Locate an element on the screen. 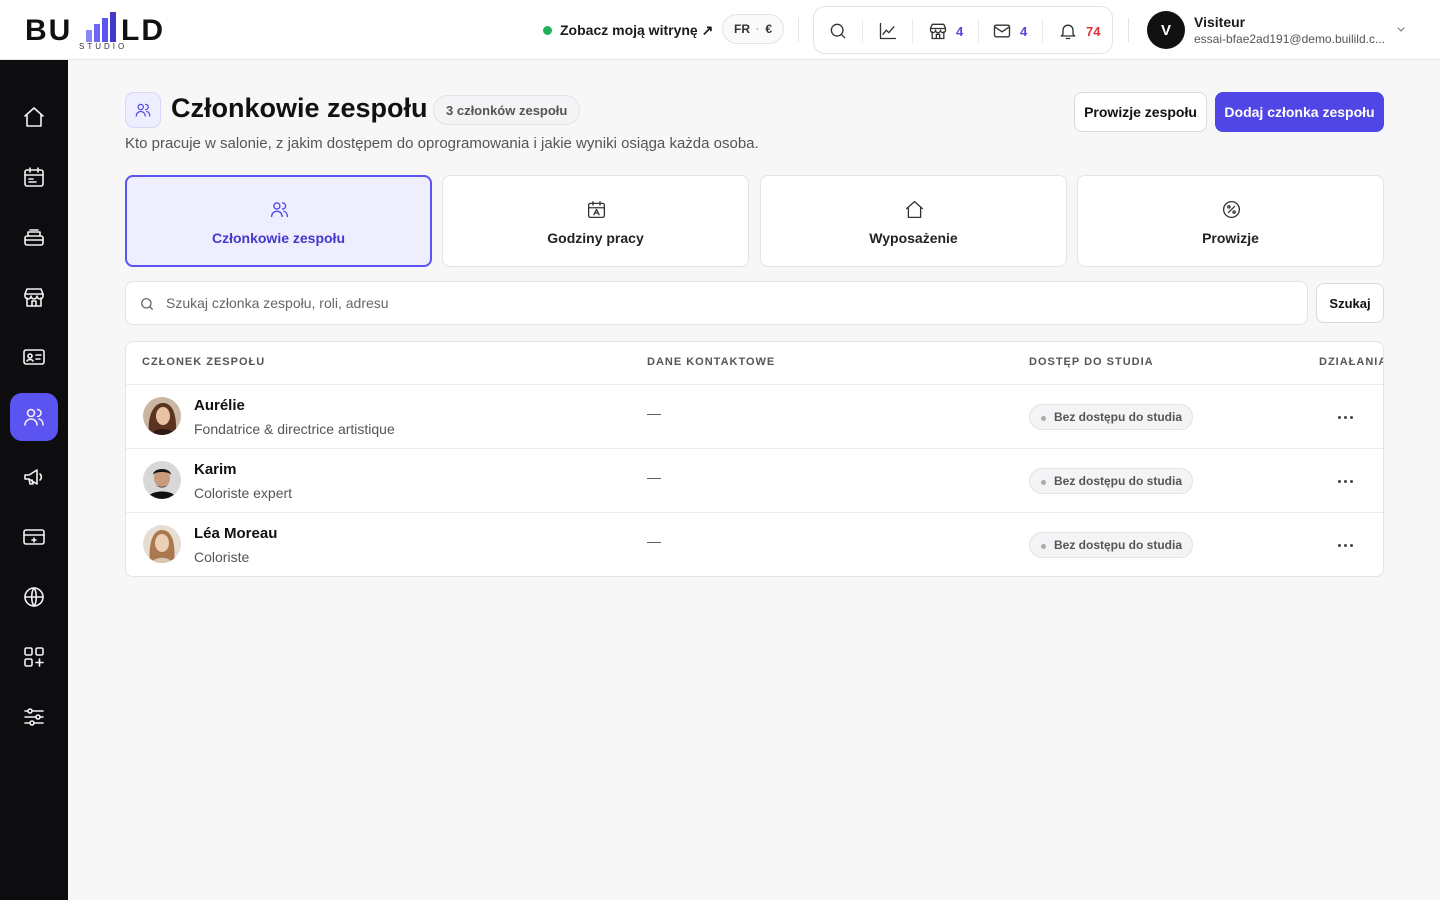  tab-working-hours: Godziny pracy is located at coordinates (595, 221).